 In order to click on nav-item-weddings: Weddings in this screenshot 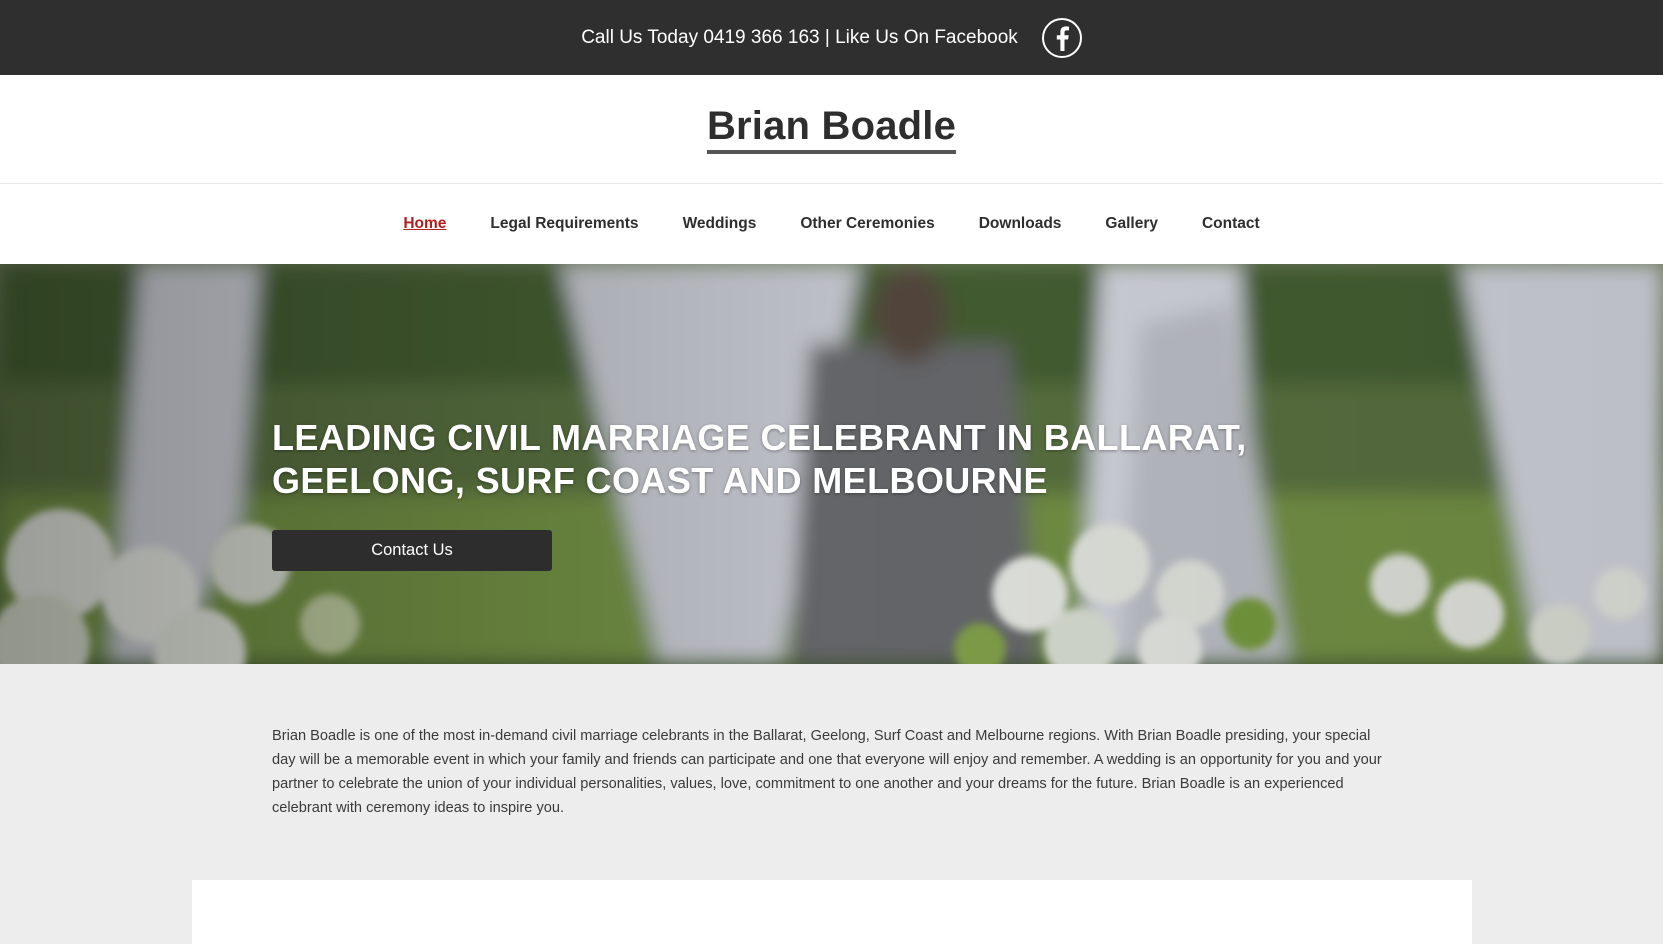, I will do `click(720, 224)`.